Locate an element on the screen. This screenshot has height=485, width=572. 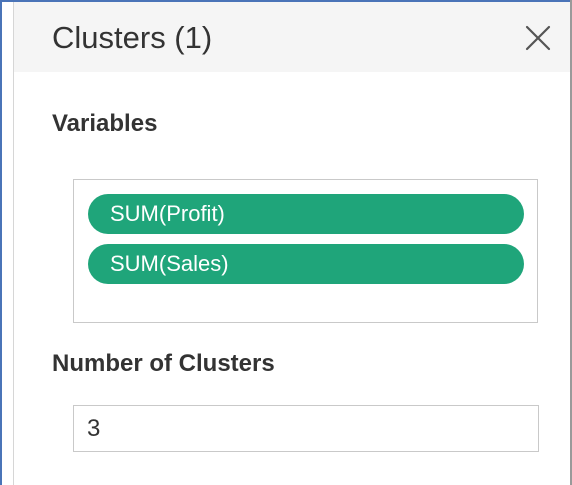
close-button is located at coordinates (538, 38).